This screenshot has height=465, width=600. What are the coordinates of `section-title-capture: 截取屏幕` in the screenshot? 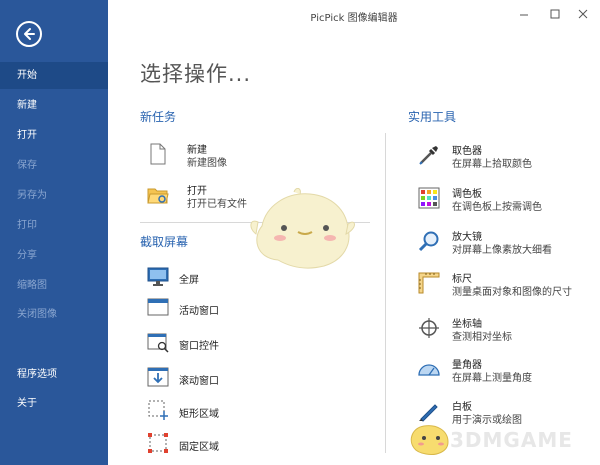 It's located at (164, 242).